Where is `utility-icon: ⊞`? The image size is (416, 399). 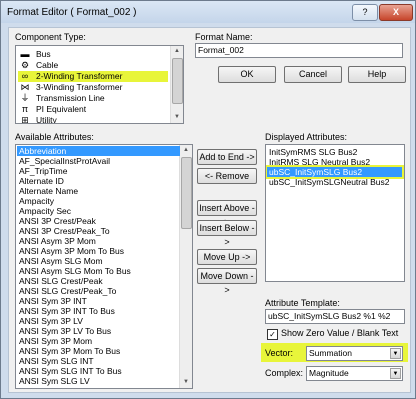
utility-icon: ⊞ is located at coordinates (25, 119).